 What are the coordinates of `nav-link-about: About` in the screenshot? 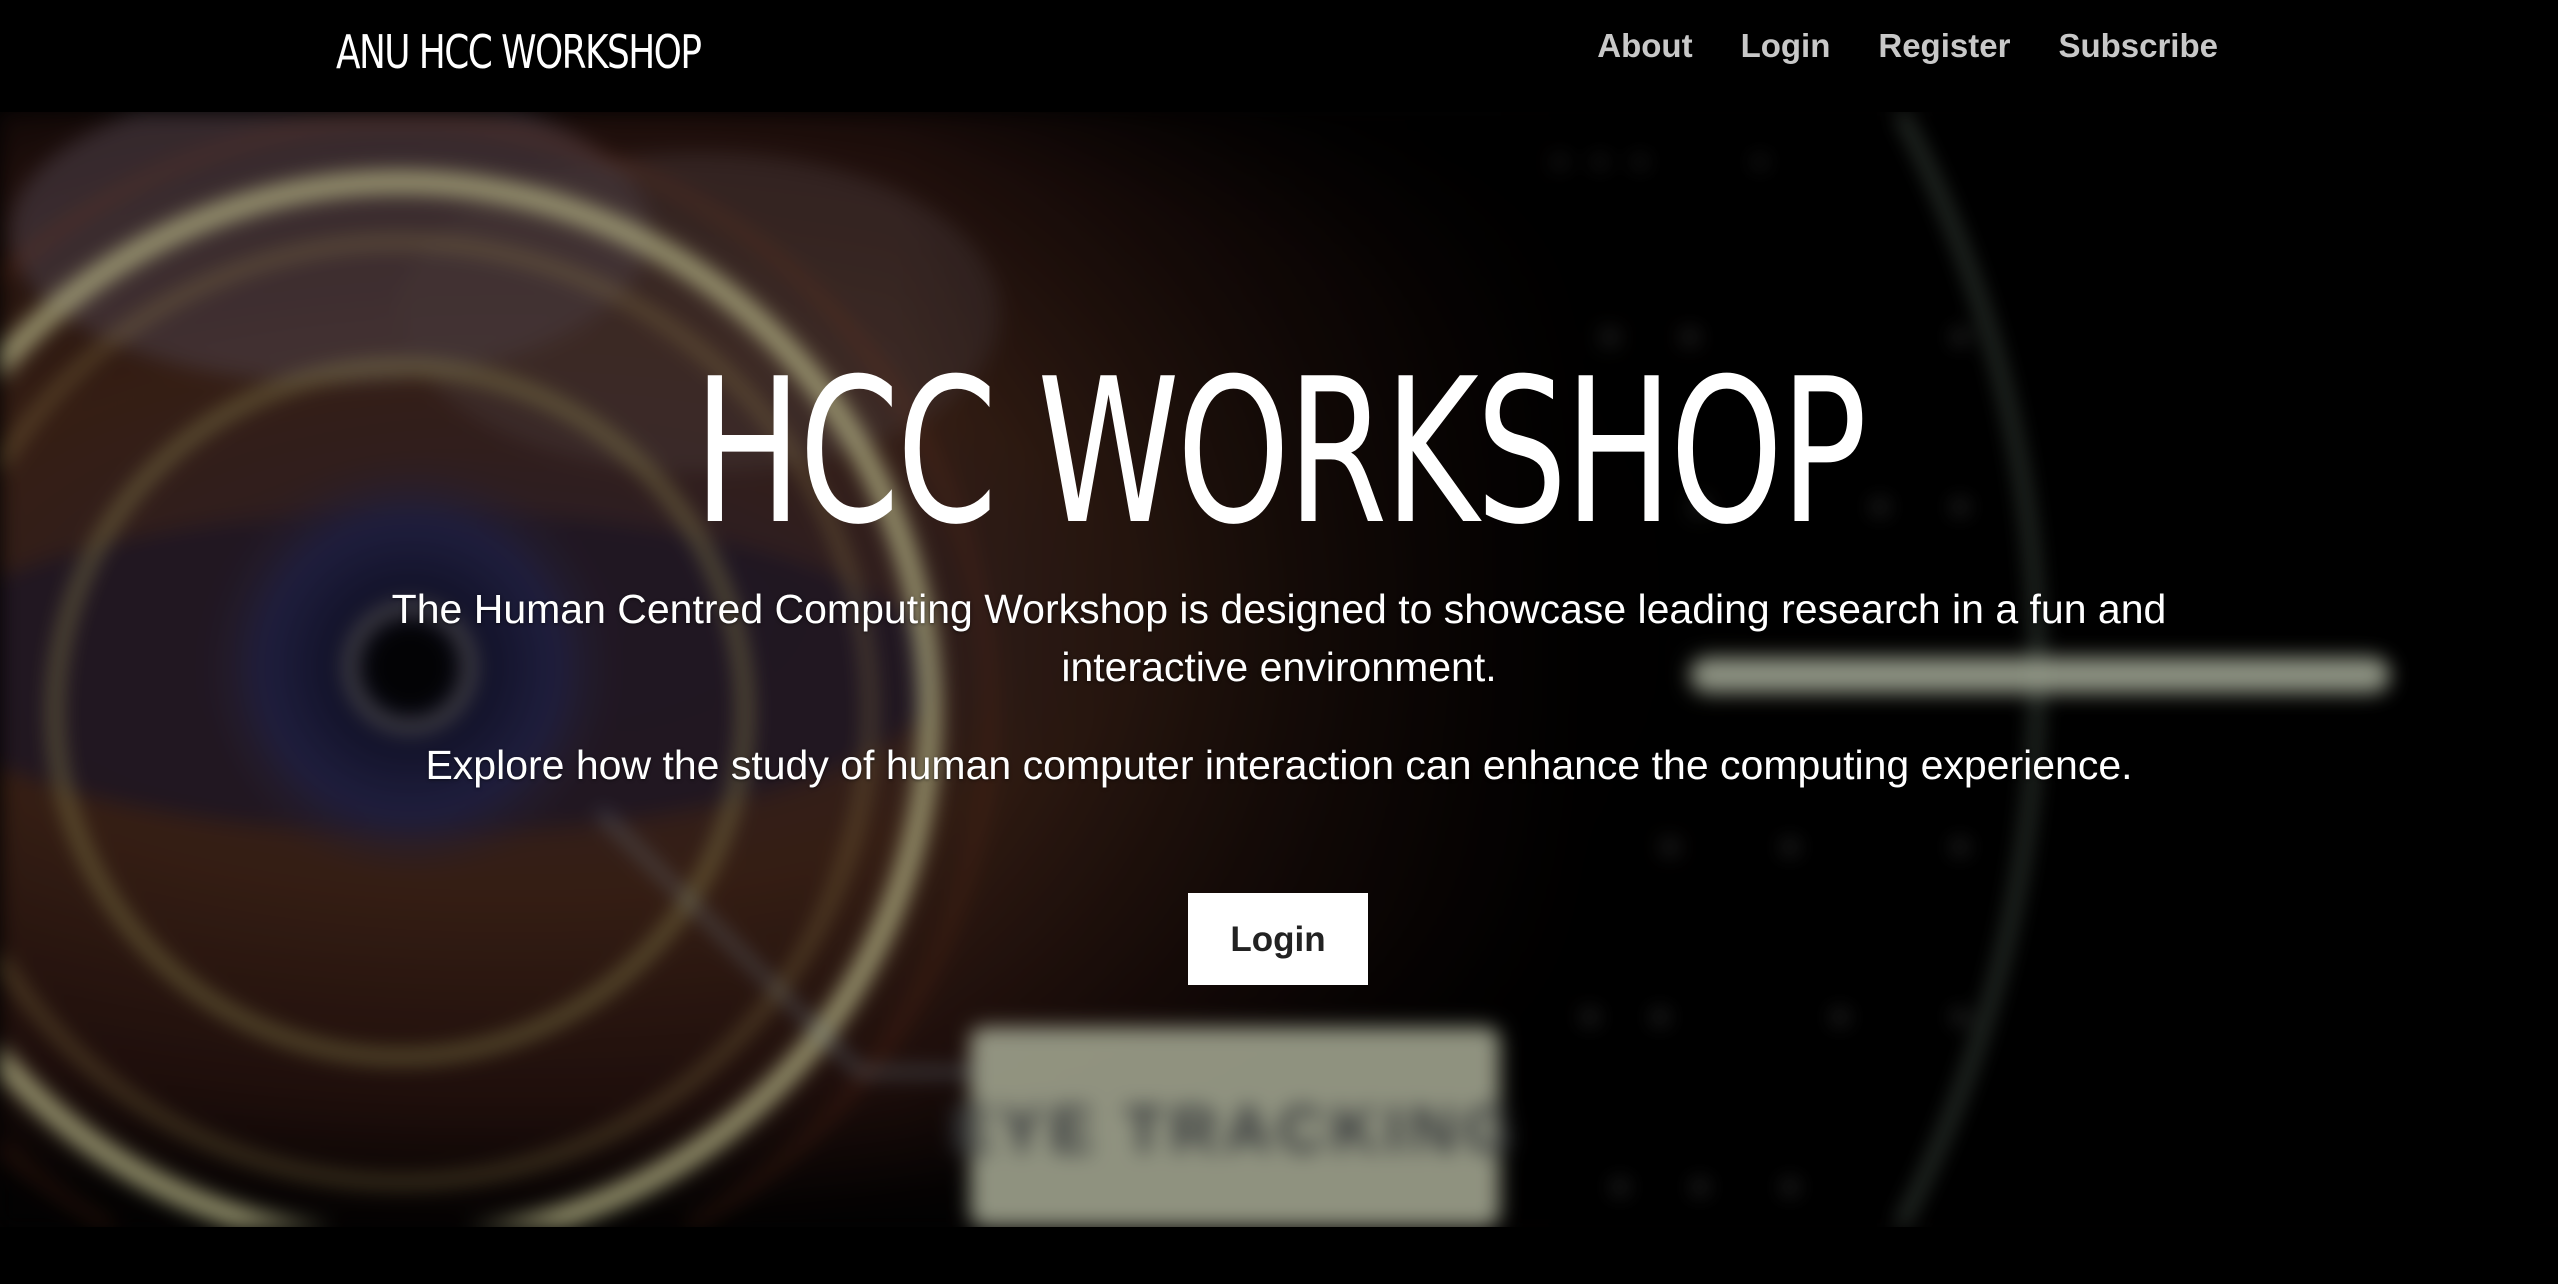 It's located at (1644, 46).